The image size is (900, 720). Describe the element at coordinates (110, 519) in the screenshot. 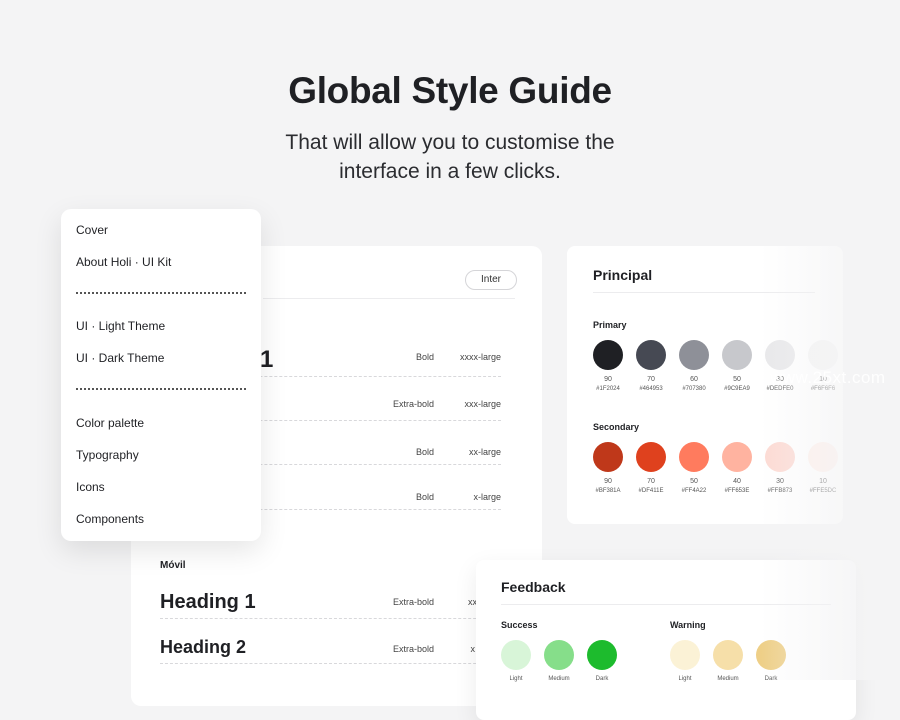

I see `nav-item-components: Components` at that location.